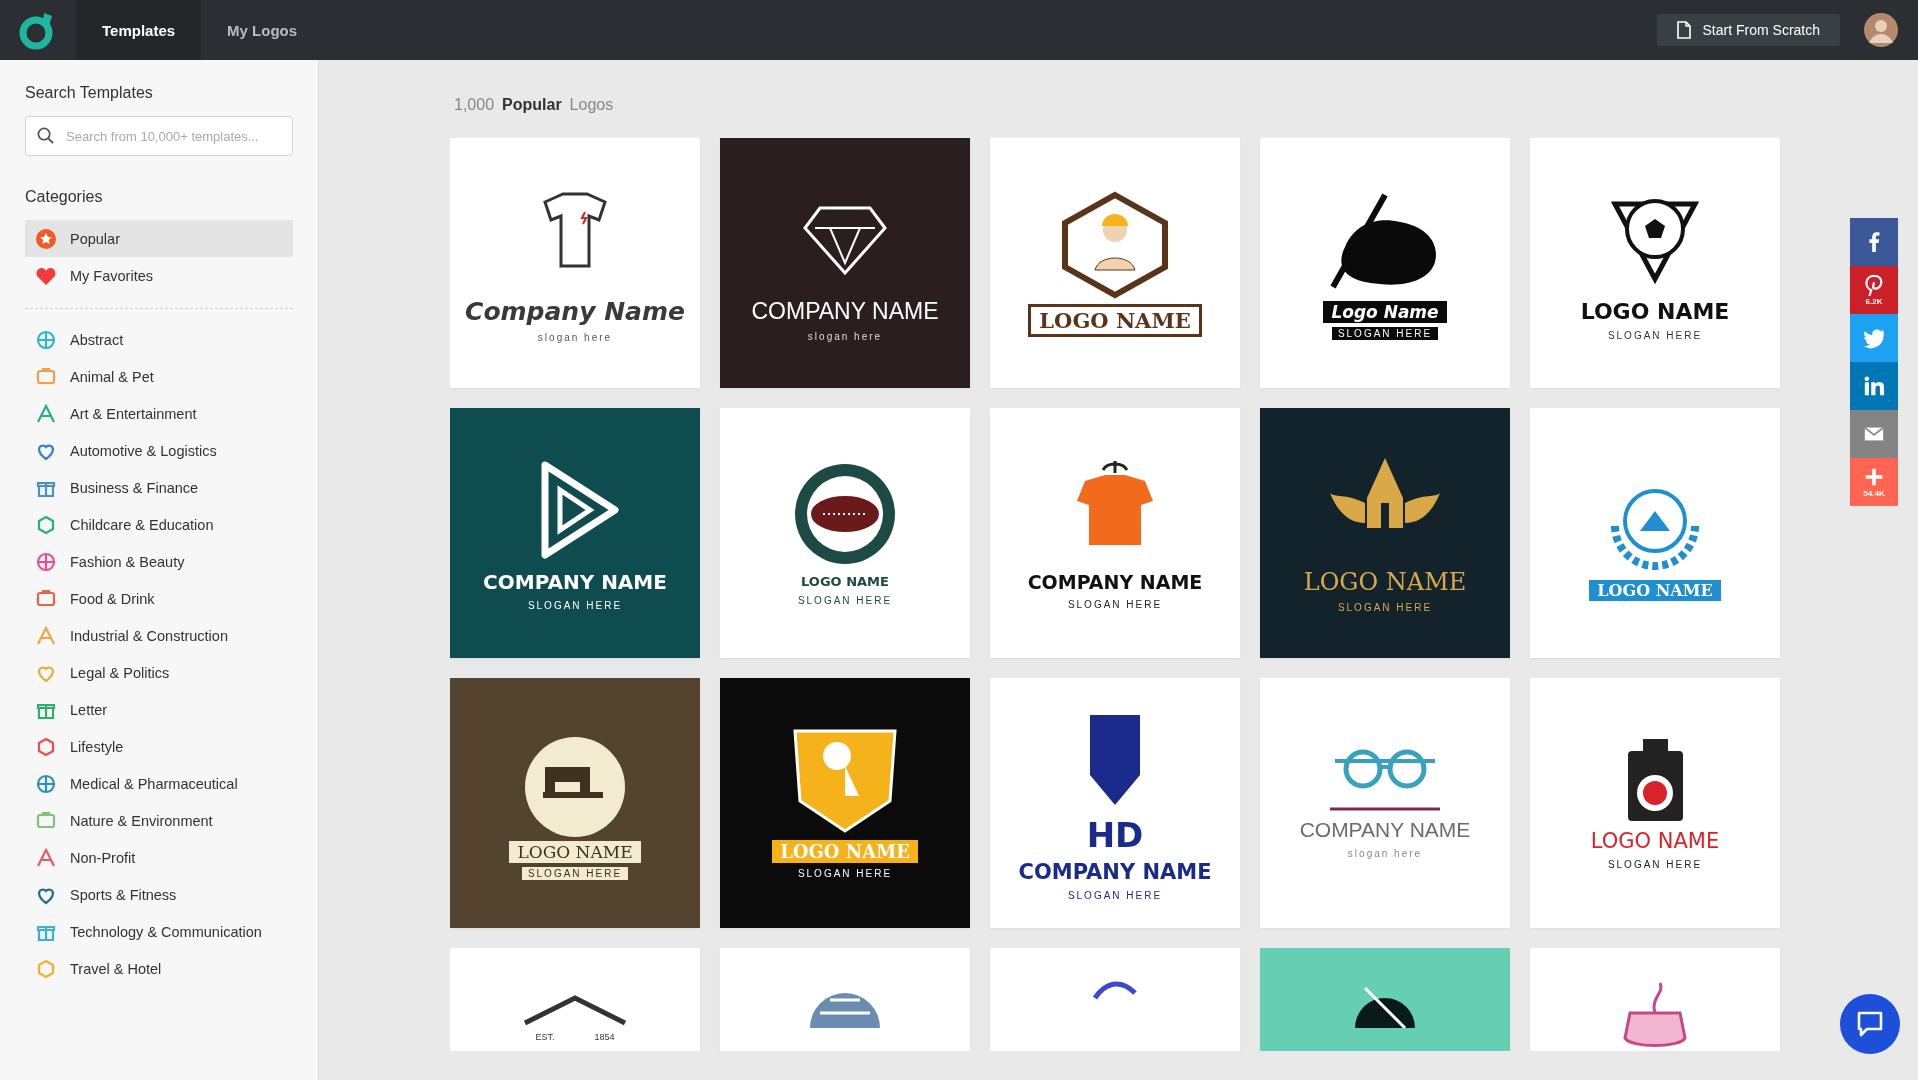 This screenshot has width=1918, height=1080. Describe the element at coordinates (64, 197) in the screenshot. I see `categories-title: Categories` at that location.